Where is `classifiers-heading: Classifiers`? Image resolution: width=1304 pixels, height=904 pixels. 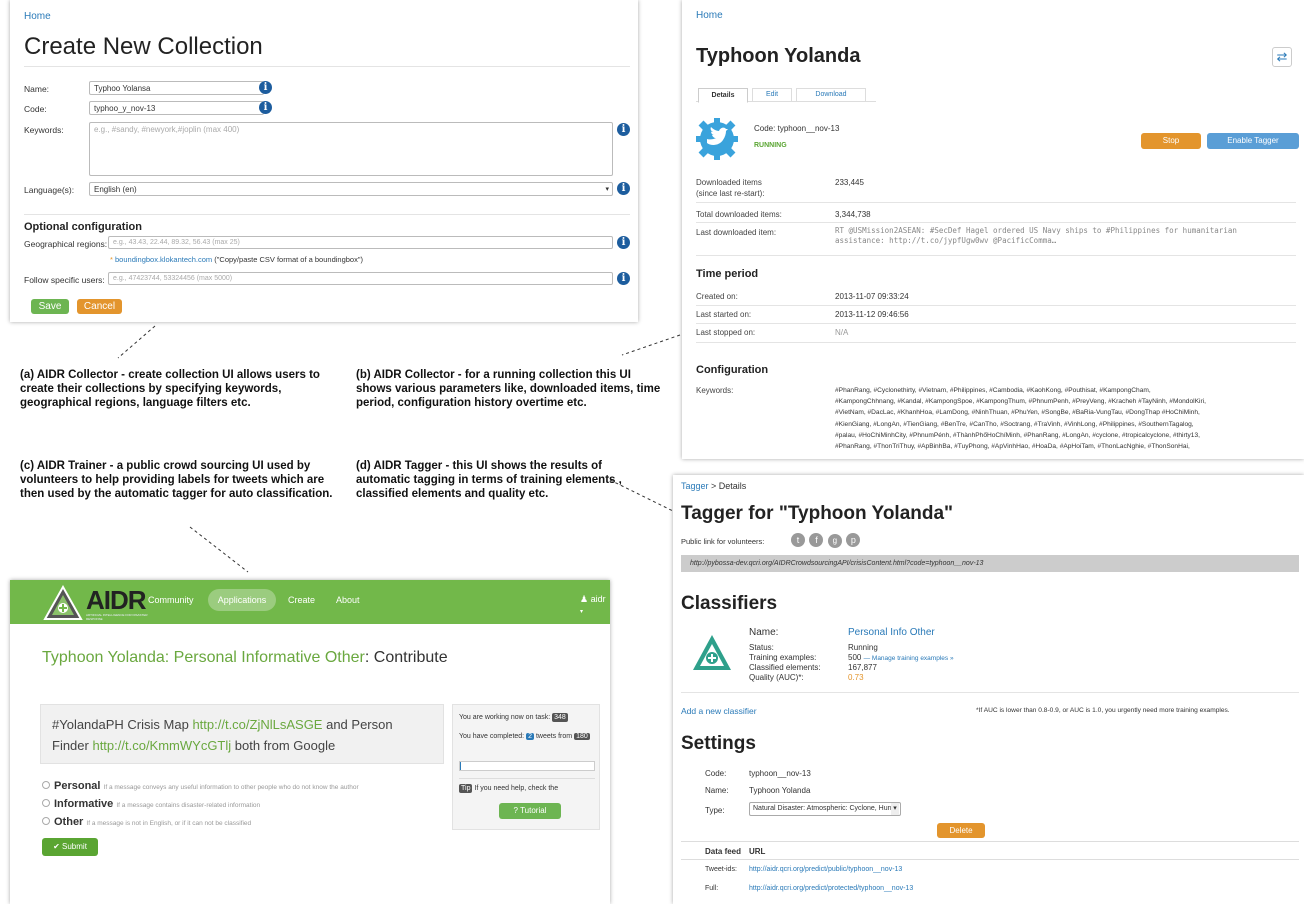 classifiers-heading: Classifiers is located at coordinates (729, 603).